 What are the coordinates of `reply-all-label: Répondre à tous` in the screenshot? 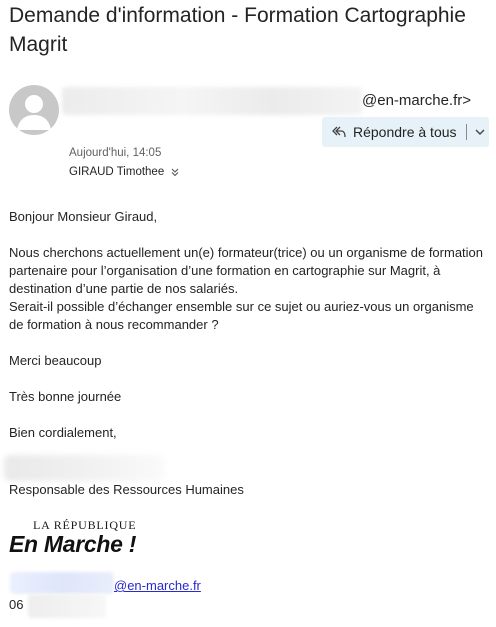 It's located at (405, 132).